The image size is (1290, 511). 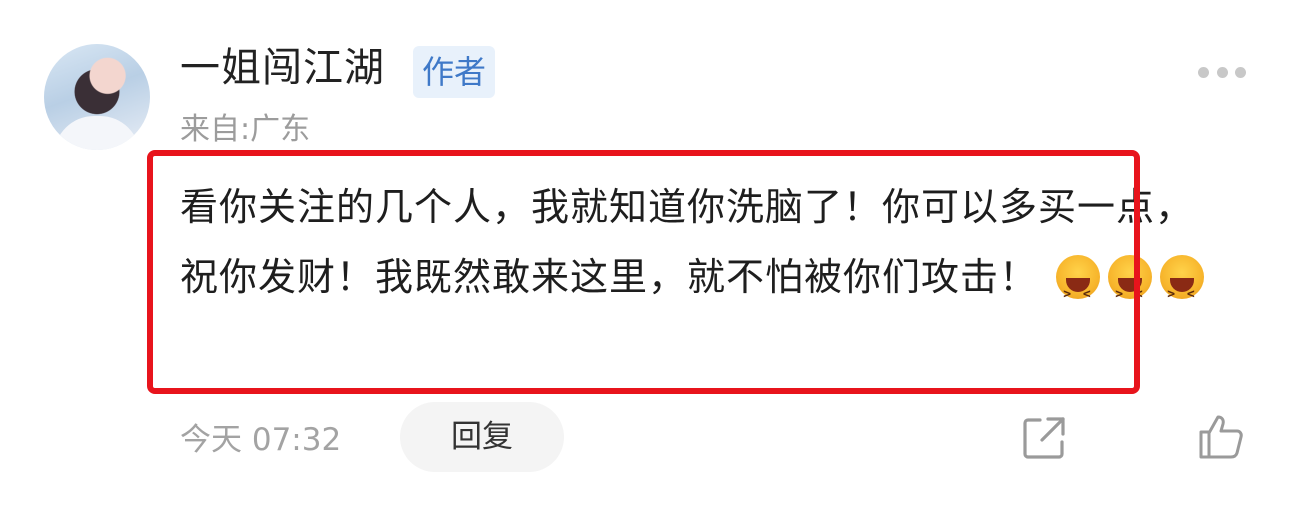 What do you see at coordinates (245, 129) in the screenshot?
I see `author-location: 来自:广东` at bounding box center [245, 129].